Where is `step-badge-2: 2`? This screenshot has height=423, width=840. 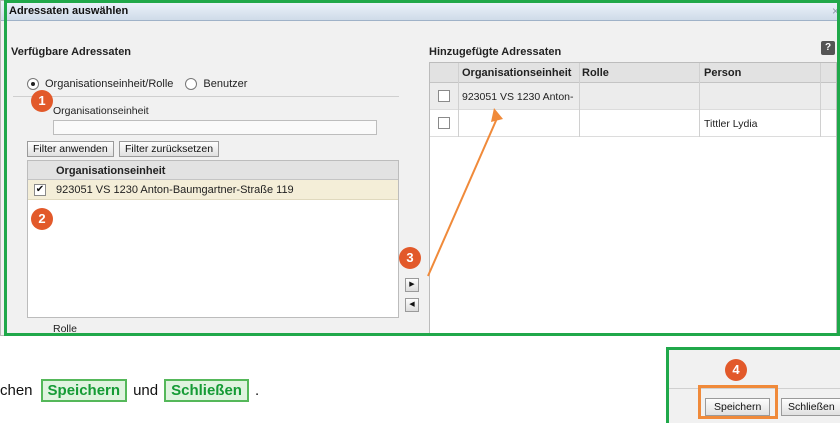 step-badge-2: 2 is located at coordinates (42, 219).